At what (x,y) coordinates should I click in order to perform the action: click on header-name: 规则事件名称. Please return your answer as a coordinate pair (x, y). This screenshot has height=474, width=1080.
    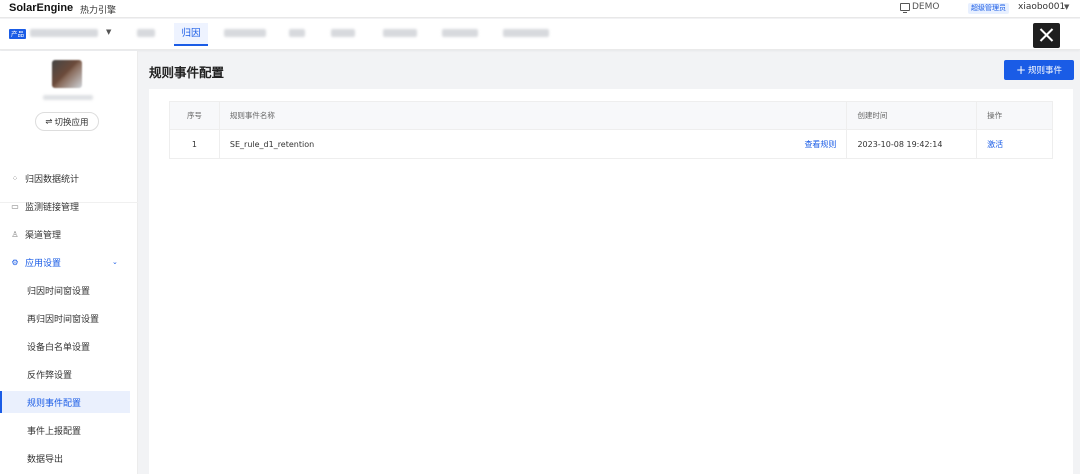
    Looking at the image, I should click on (534, 115).